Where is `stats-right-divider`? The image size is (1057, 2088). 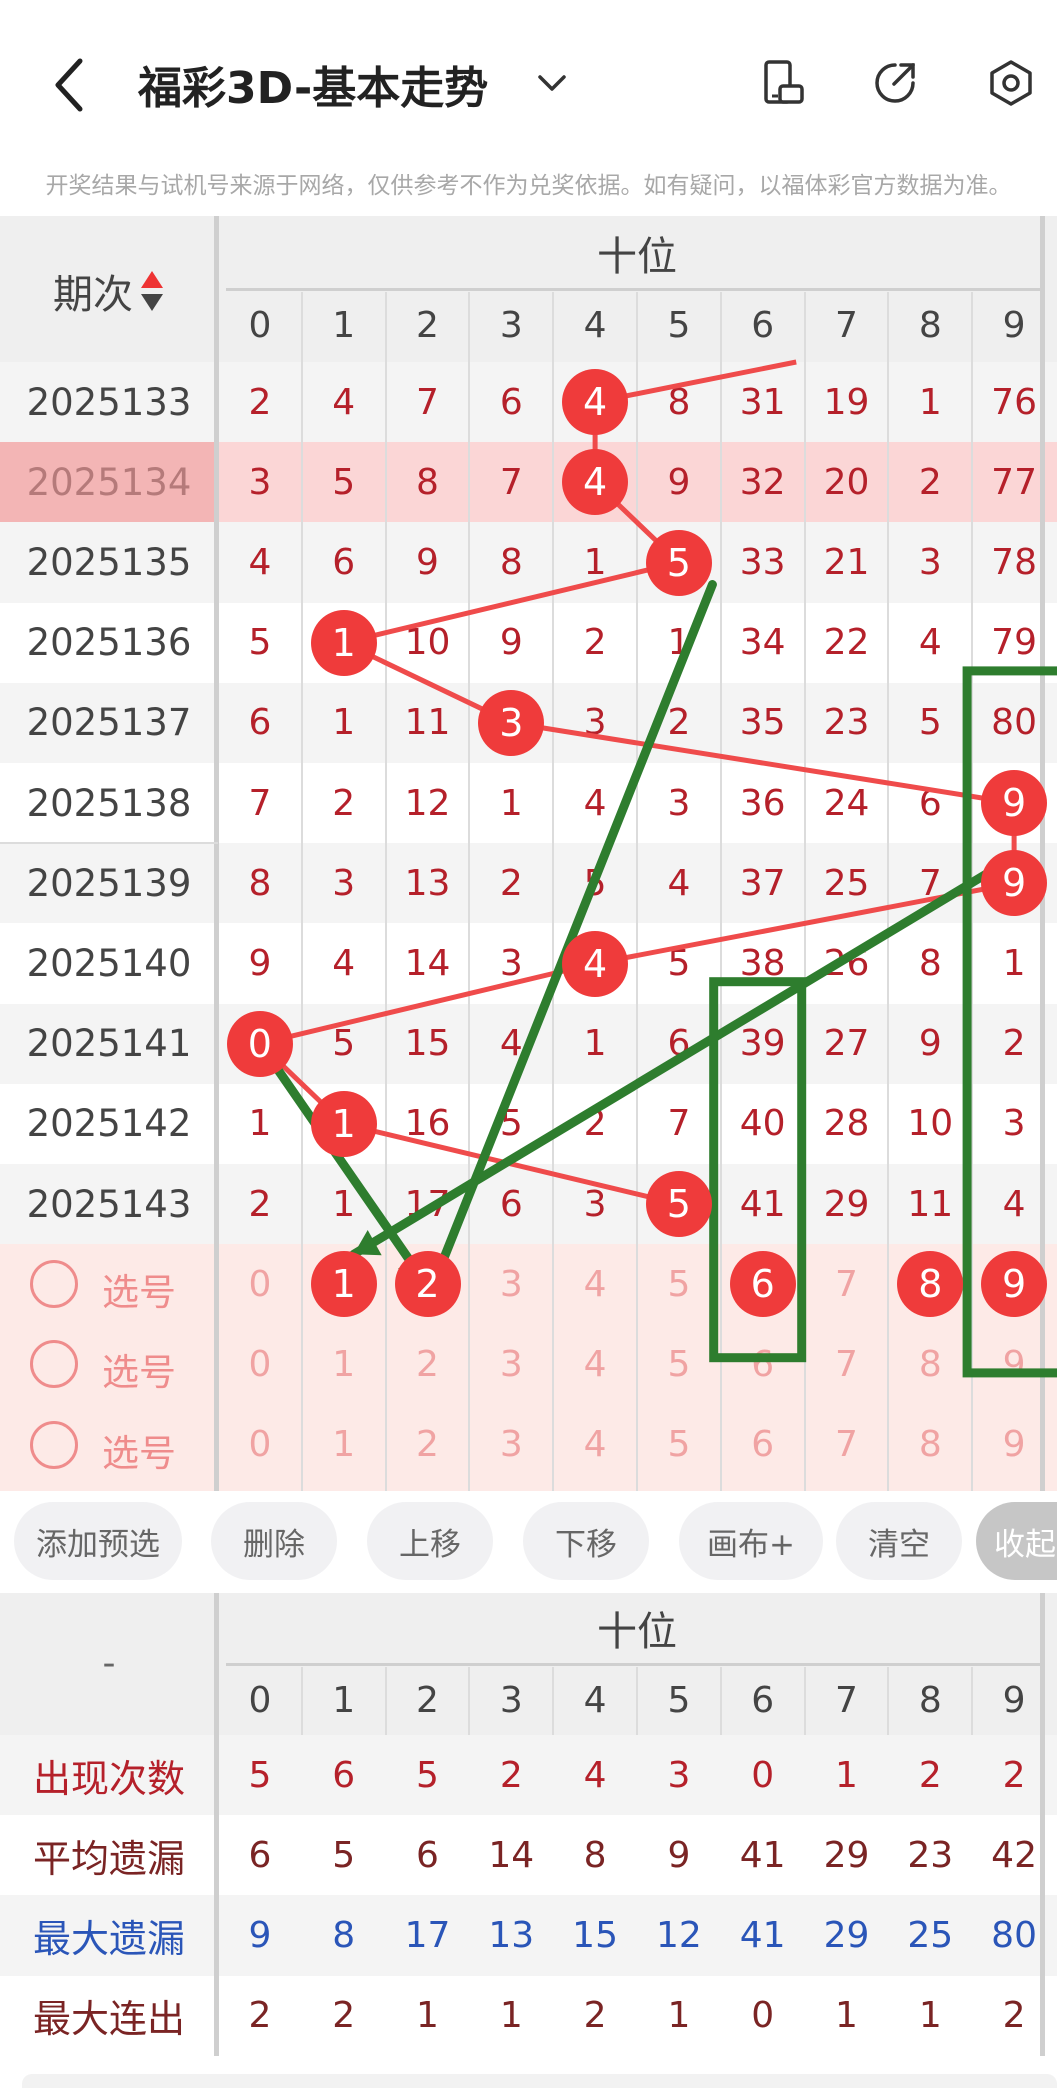 stats-right-divider is located at coordinates (1042, 1824).